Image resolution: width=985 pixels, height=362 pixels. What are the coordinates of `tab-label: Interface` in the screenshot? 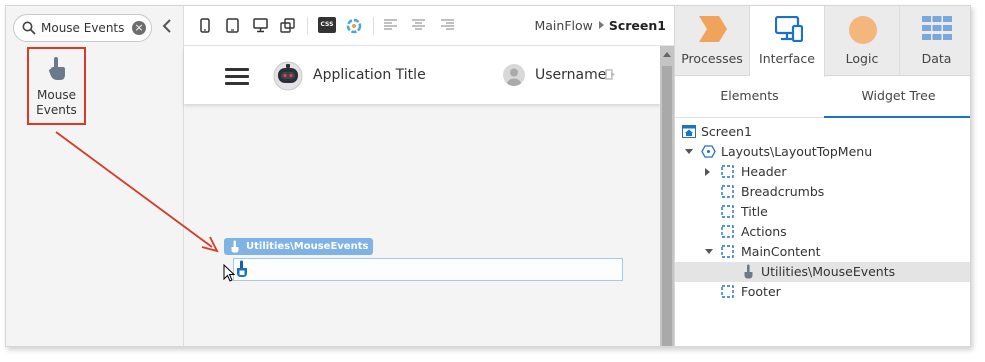 It's located at (787, 58).